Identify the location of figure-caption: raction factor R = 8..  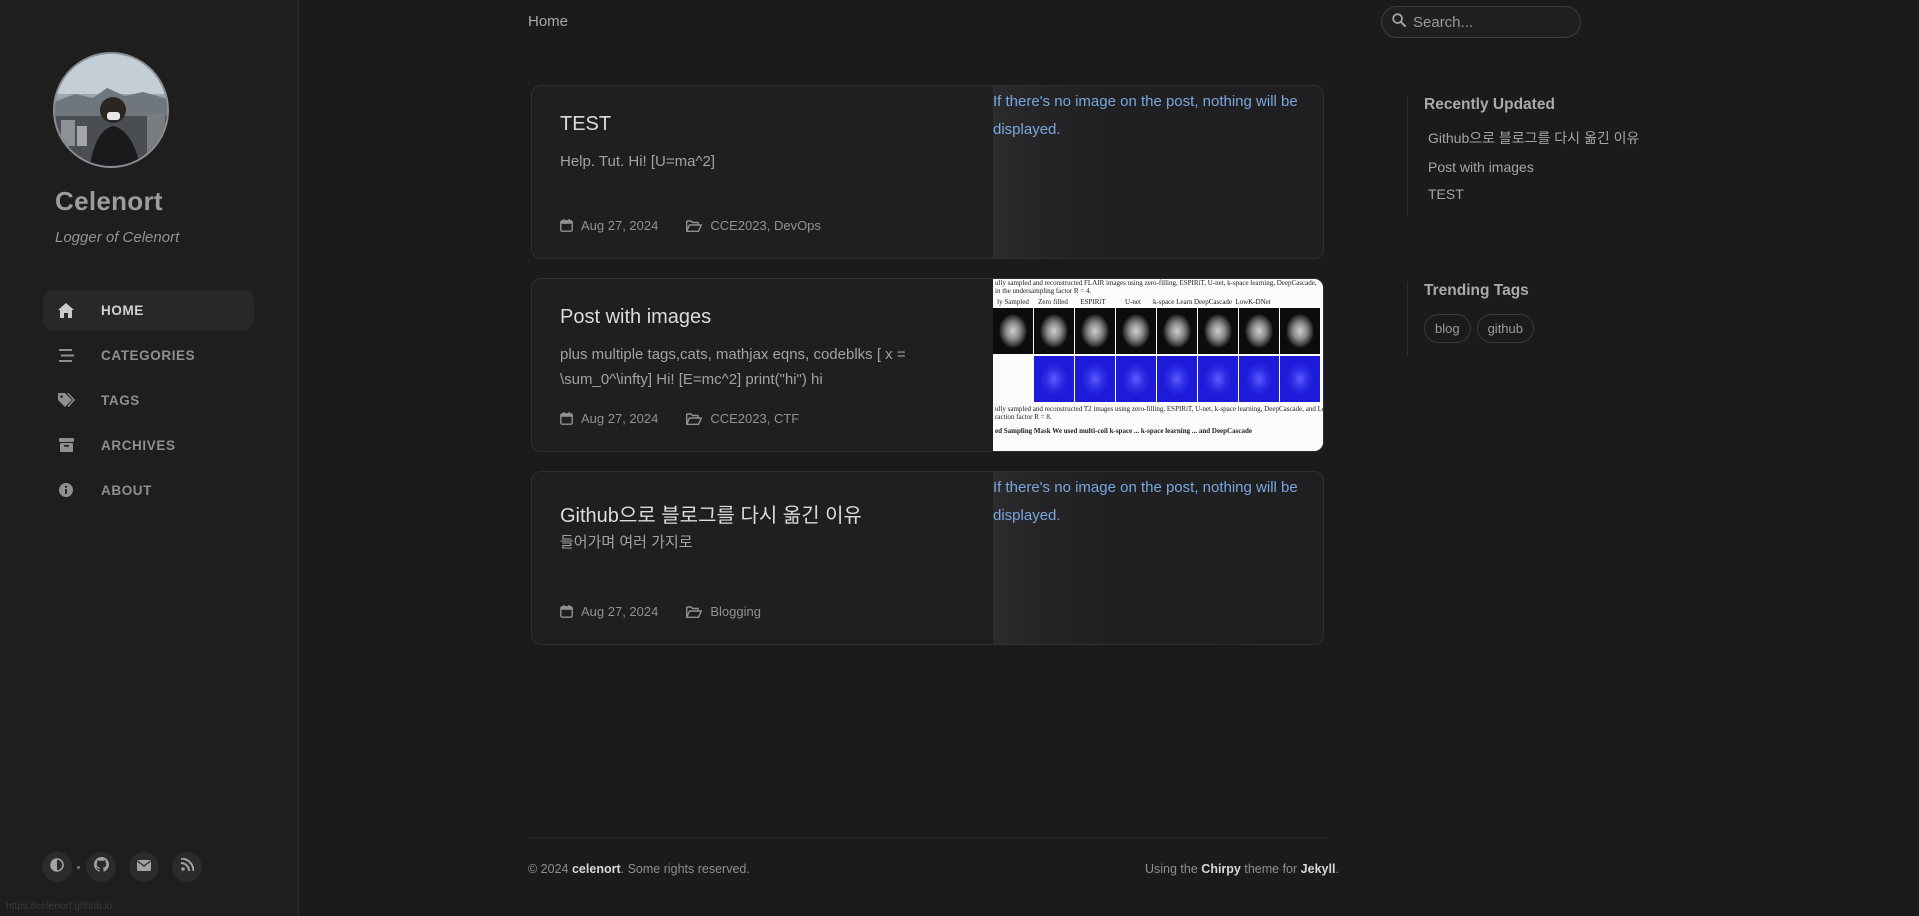
(1023, 417).